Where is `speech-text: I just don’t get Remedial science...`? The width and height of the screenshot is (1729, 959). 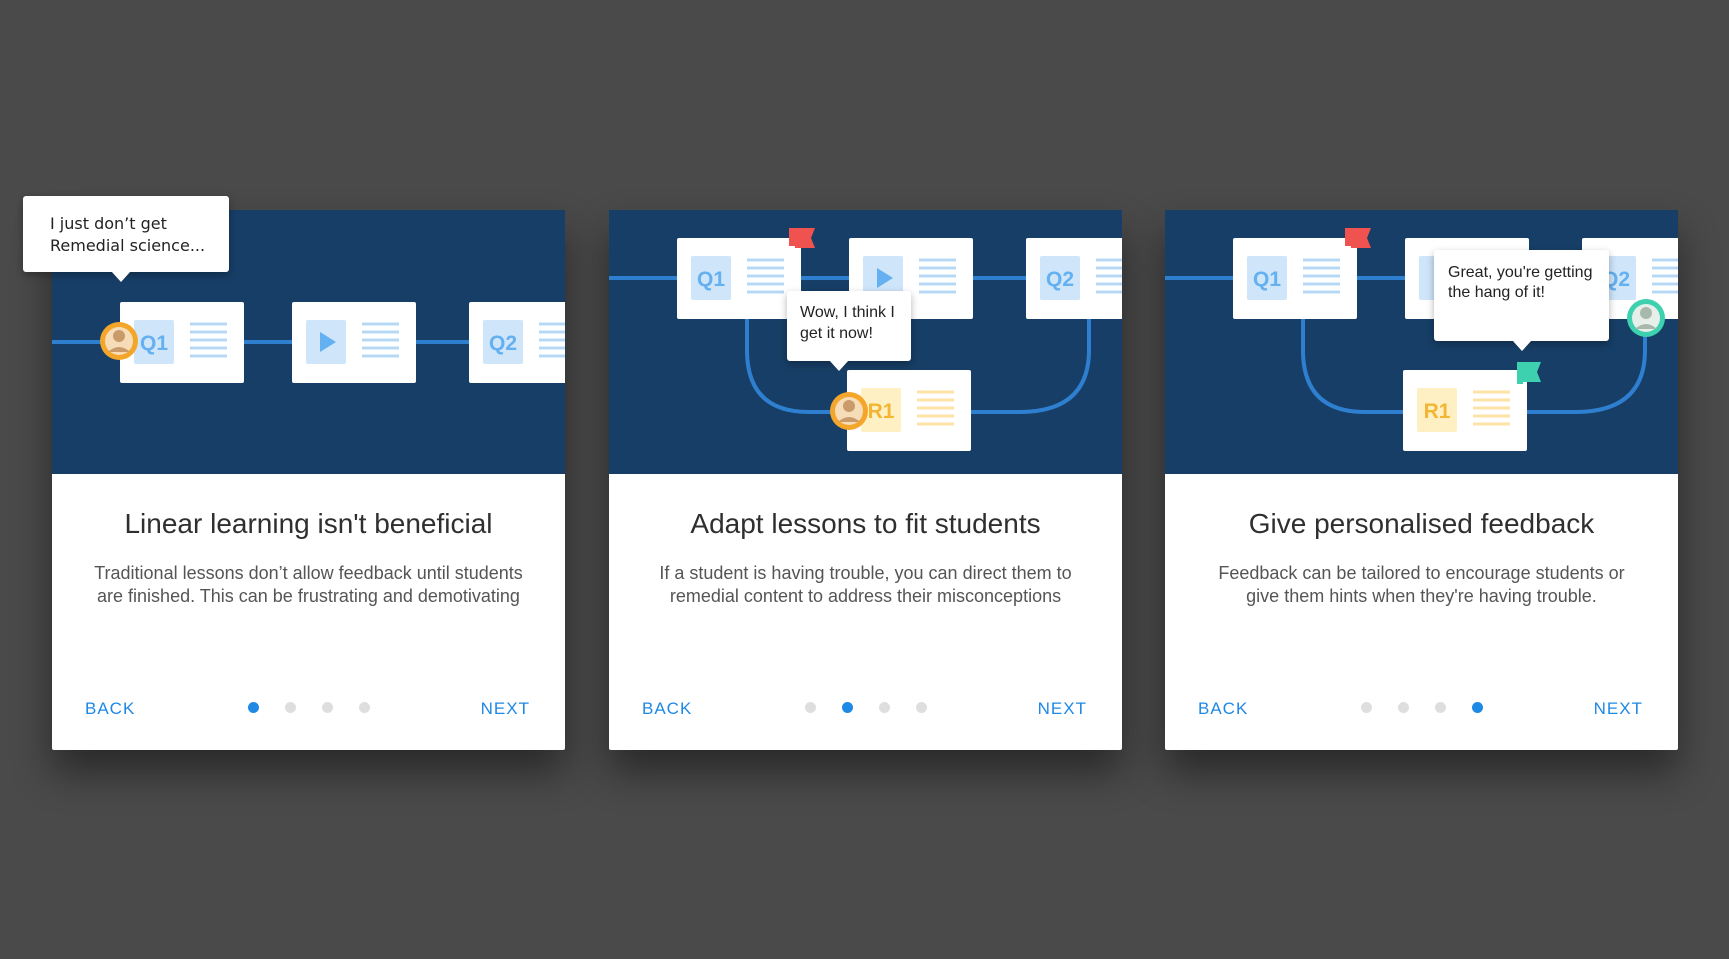
speech-text: I just don’t get Remedial science... is located at coordinates (128, 234).